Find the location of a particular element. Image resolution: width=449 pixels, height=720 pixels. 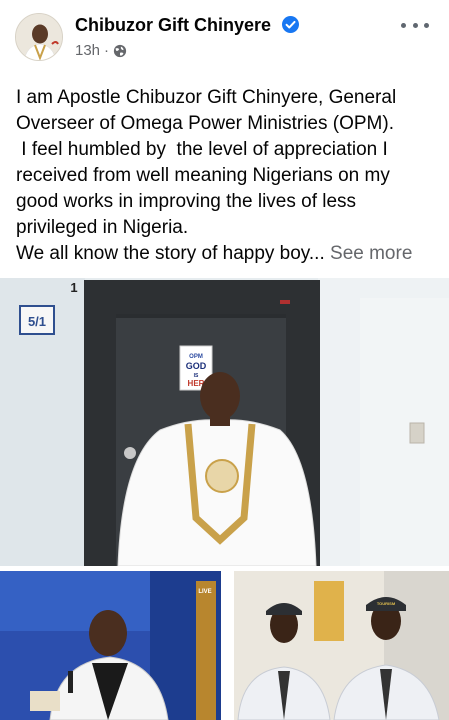

left-photo-image: LIVE is located at coordinates (110, 645).